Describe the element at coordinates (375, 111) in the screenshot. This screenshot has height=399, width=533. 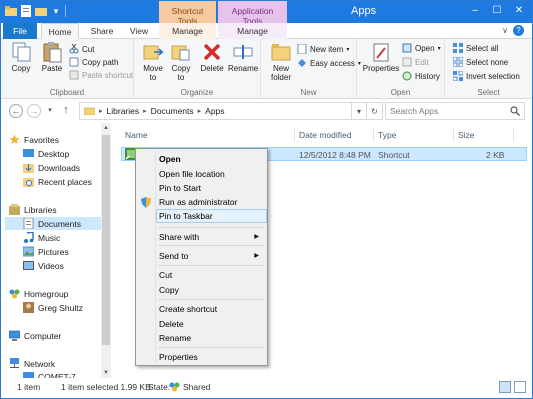
I see `refresh-button: ↻` at that location.